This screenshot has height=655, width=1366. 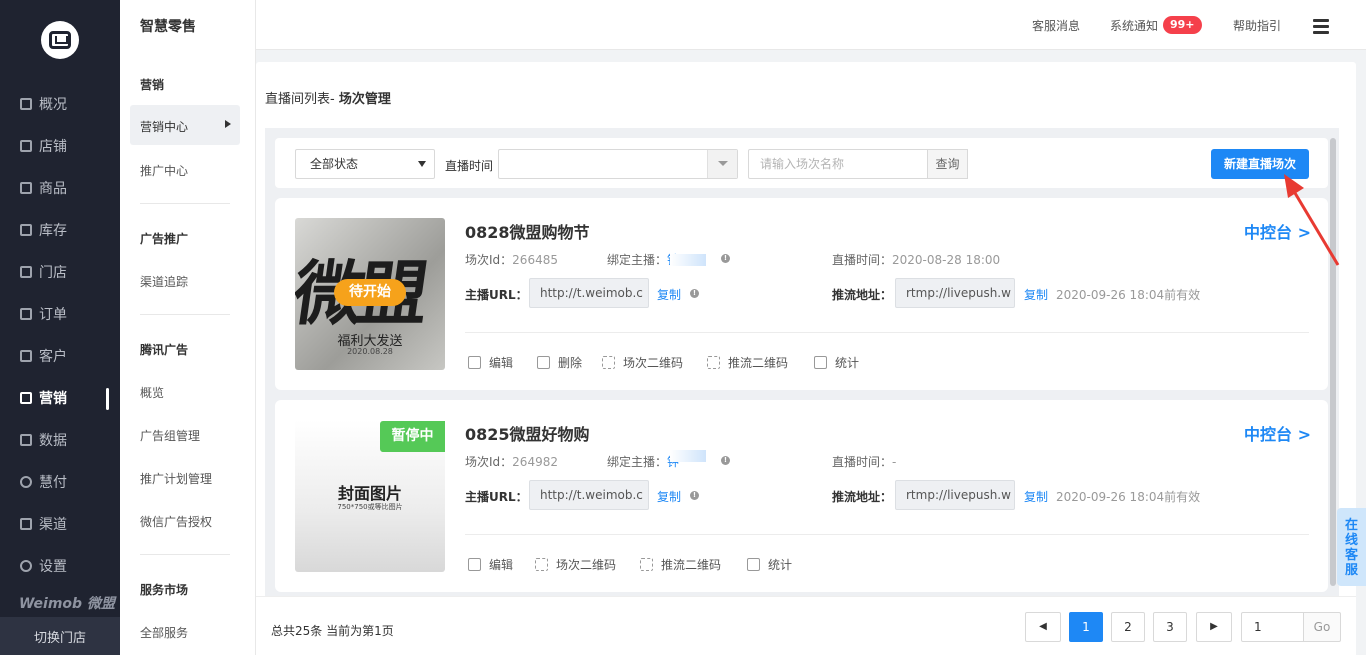 What do you see at coordinates (26, 398) in the screenshot?
I see `marketing-icon` at bounding box center [26, 398].